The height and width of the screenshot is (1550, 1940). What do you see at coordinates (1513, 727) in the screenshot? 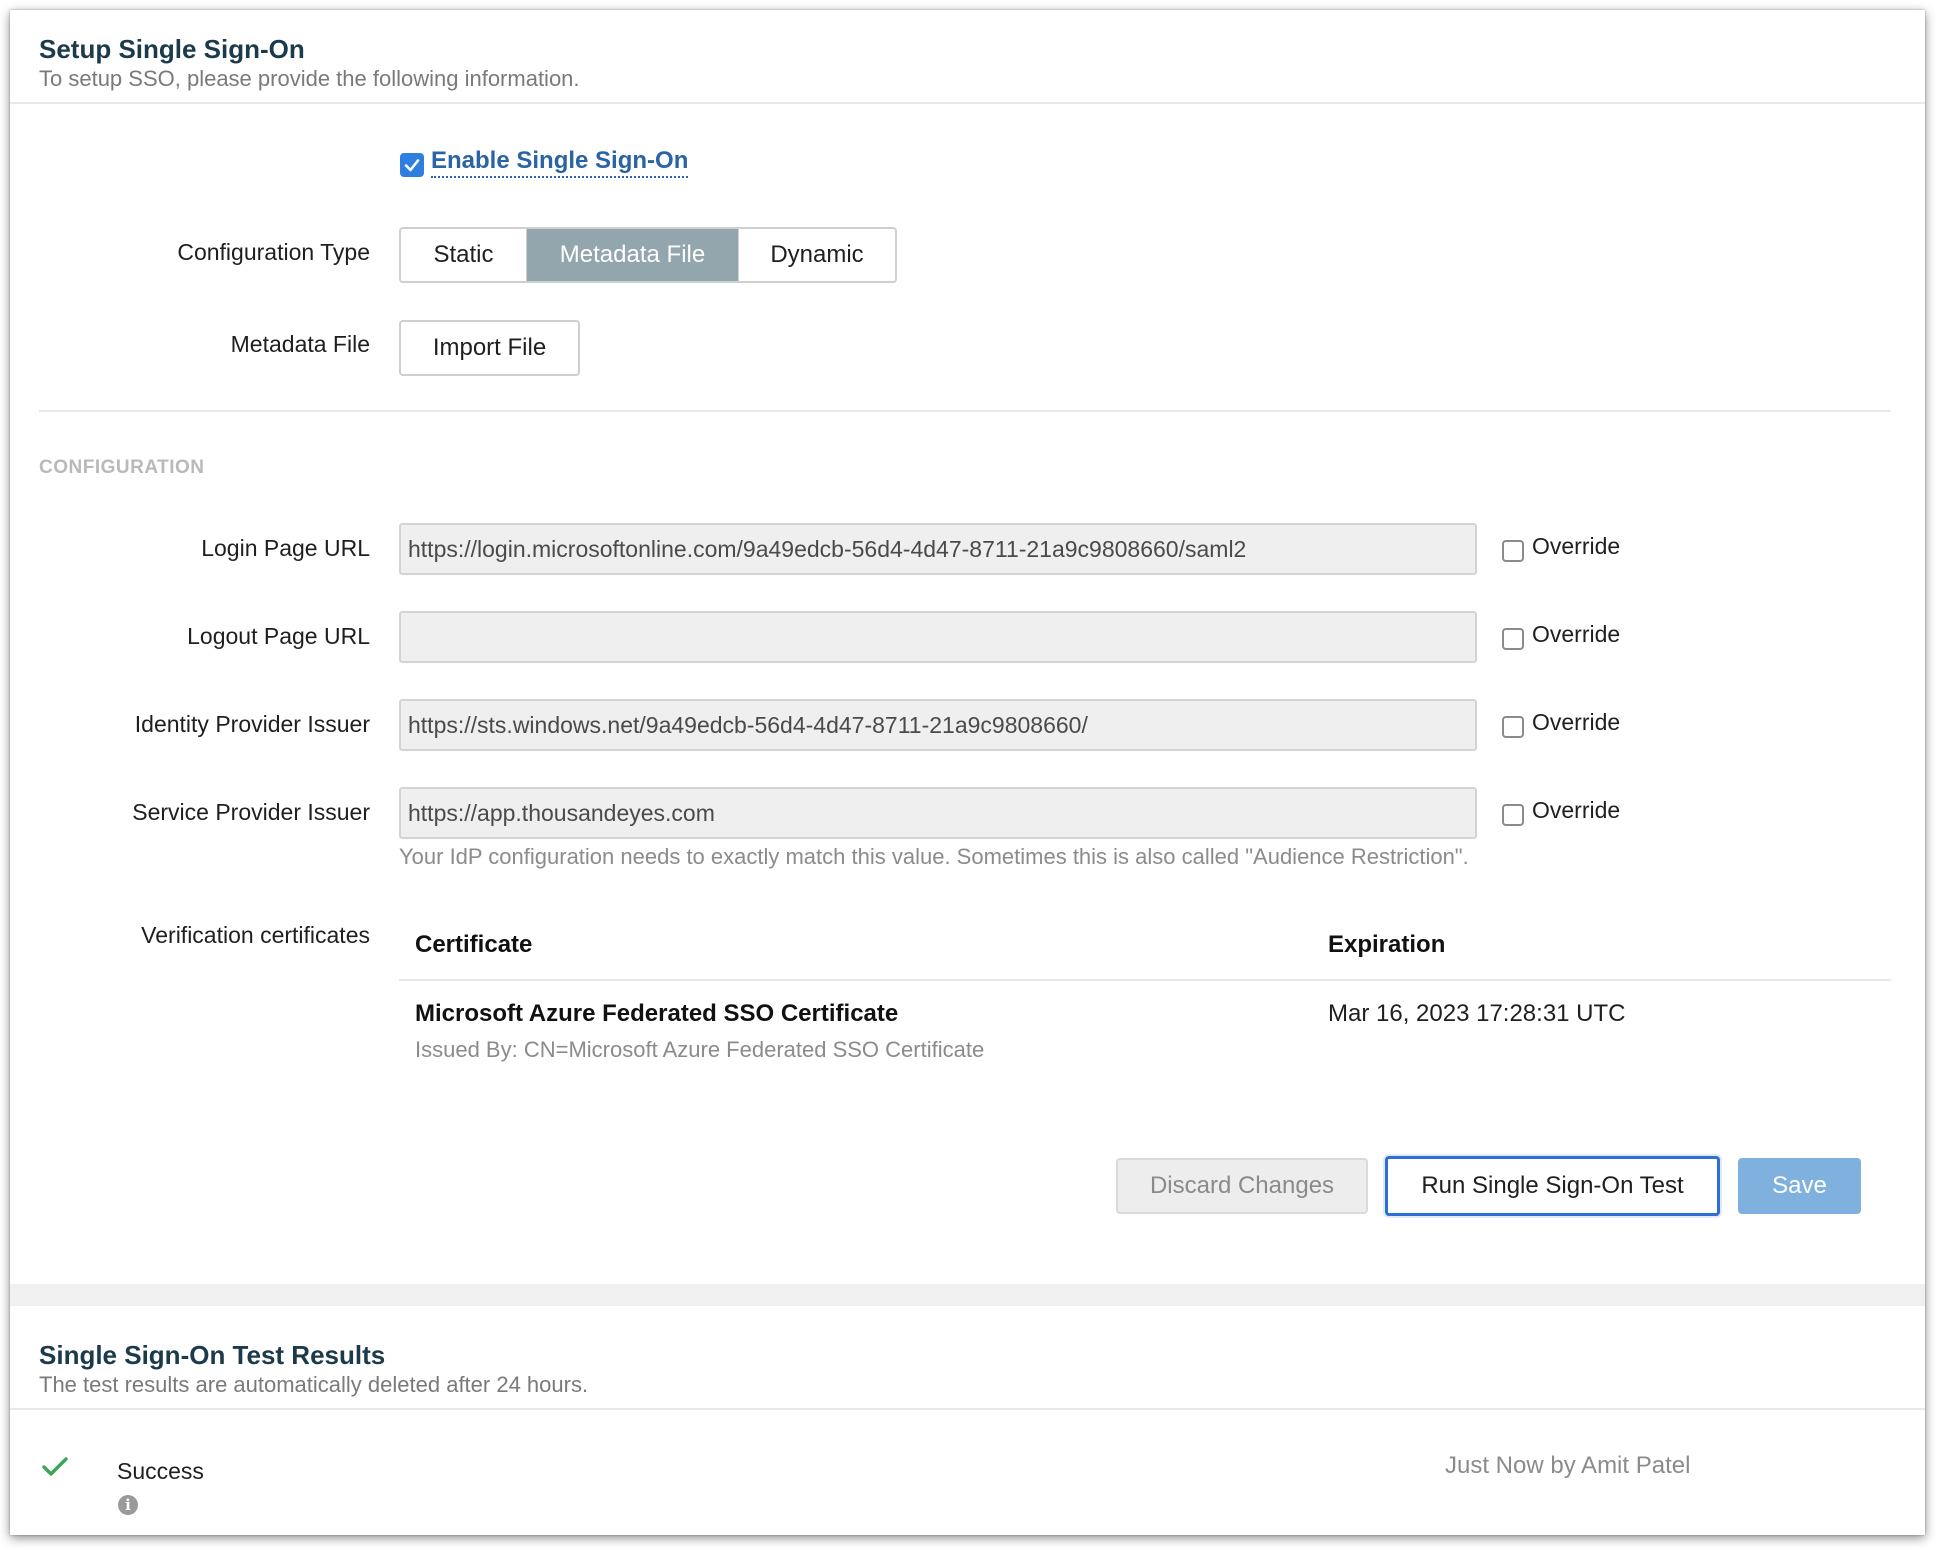
I see `idp-issuer-override-checkbox` at bounding box center [1513, 727].